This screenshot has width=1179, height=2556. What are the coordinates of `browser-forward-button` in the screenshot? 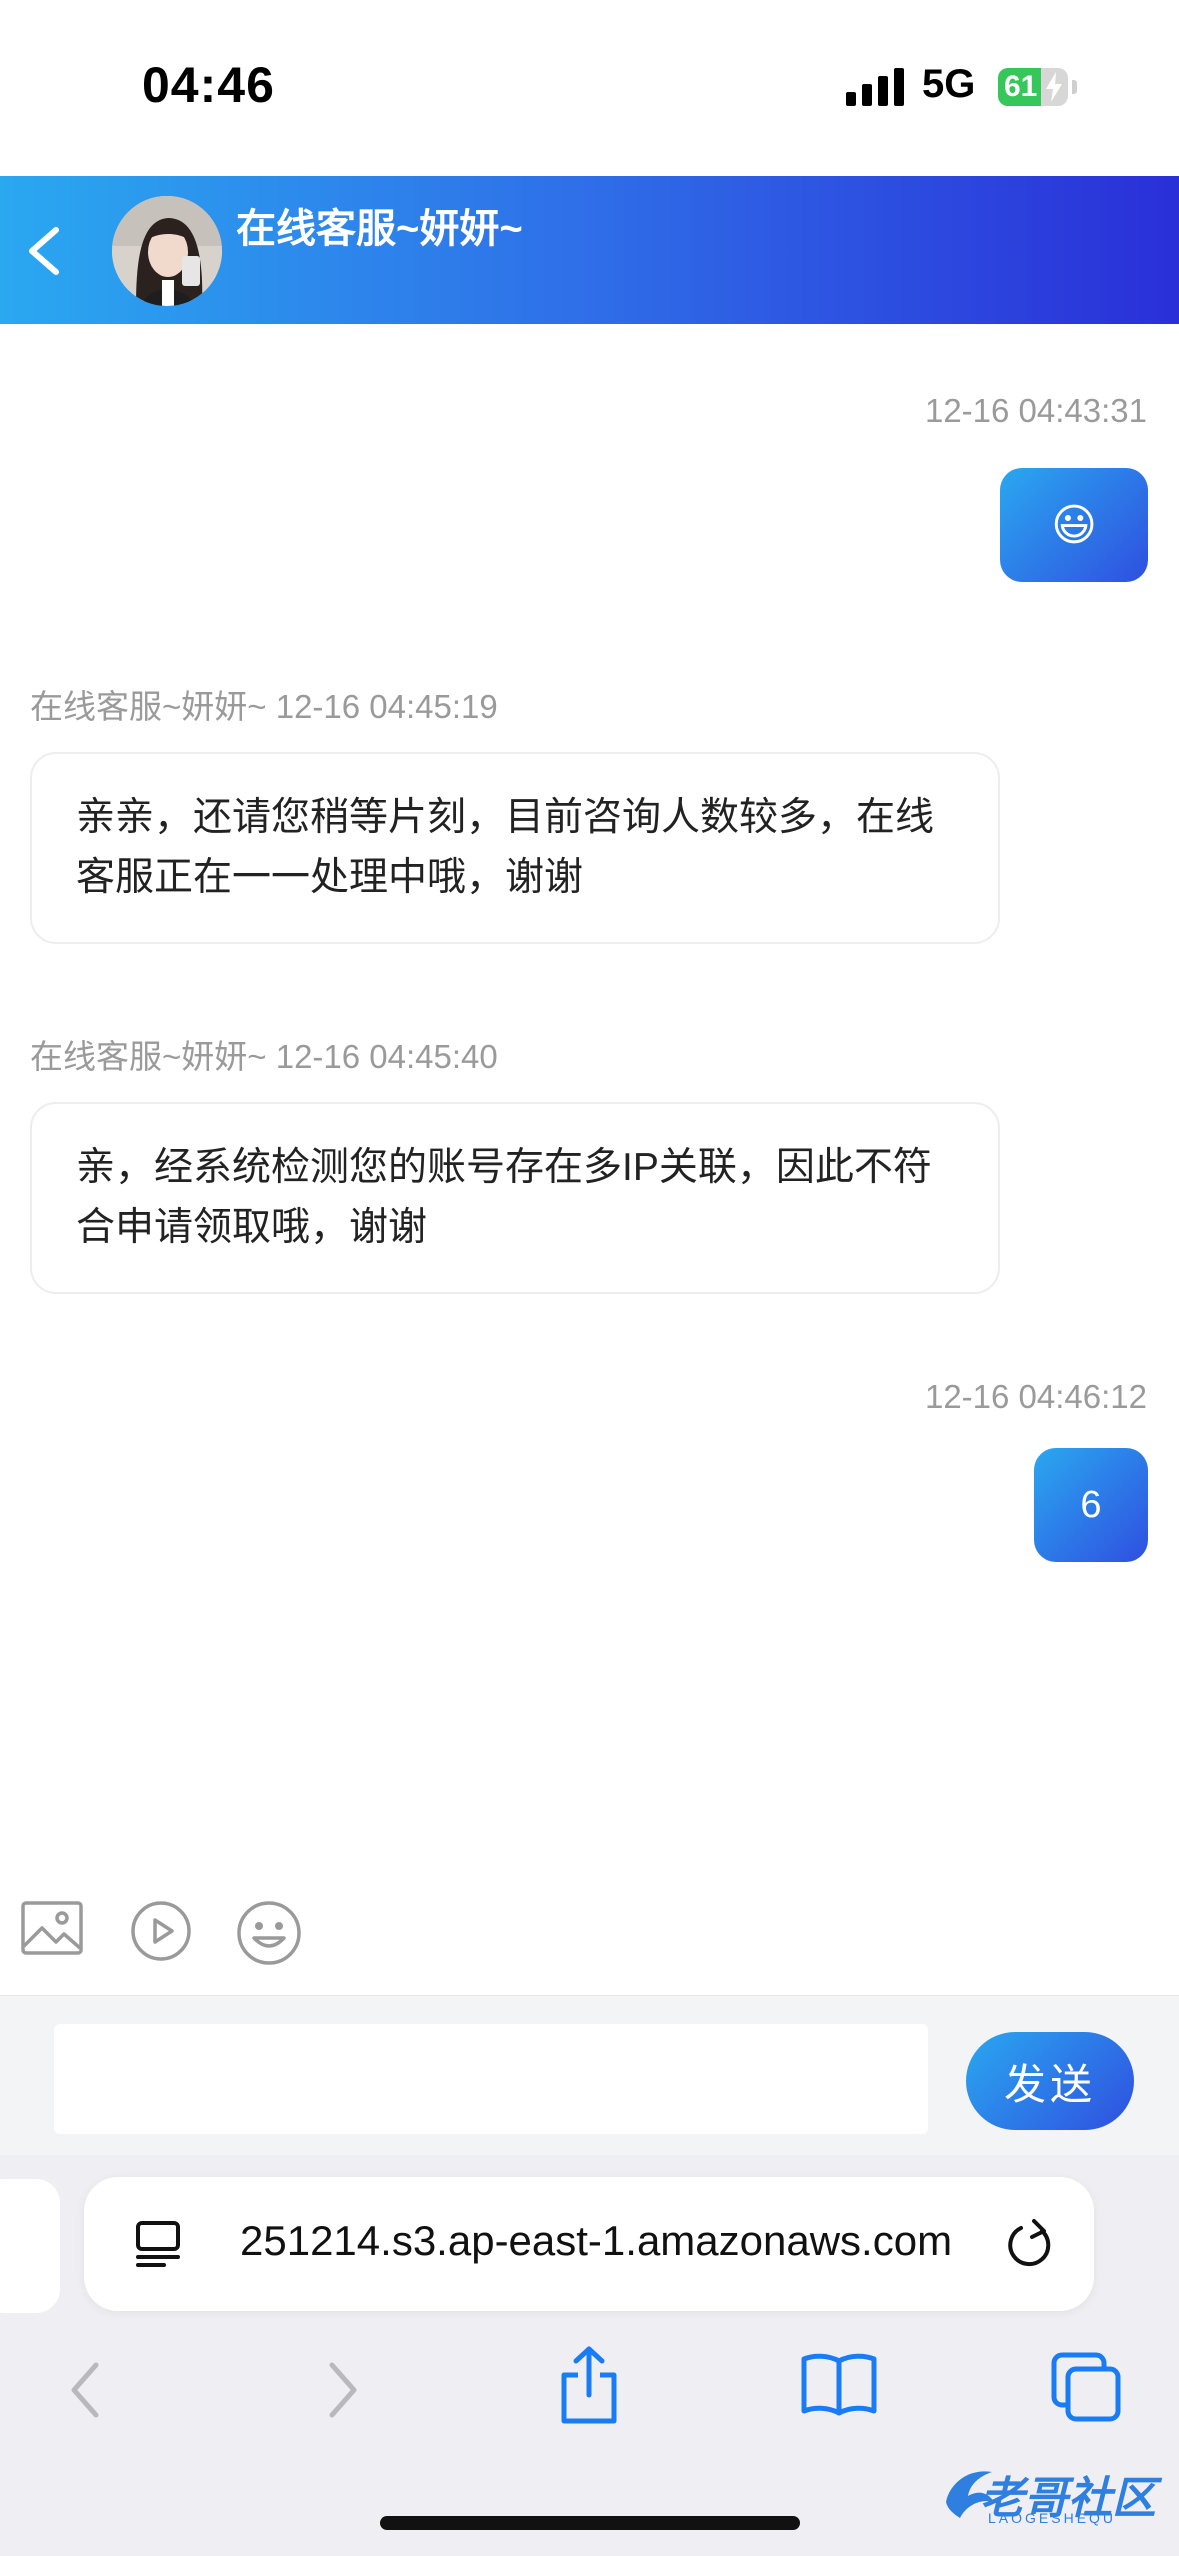 It's located at (341, 2392).